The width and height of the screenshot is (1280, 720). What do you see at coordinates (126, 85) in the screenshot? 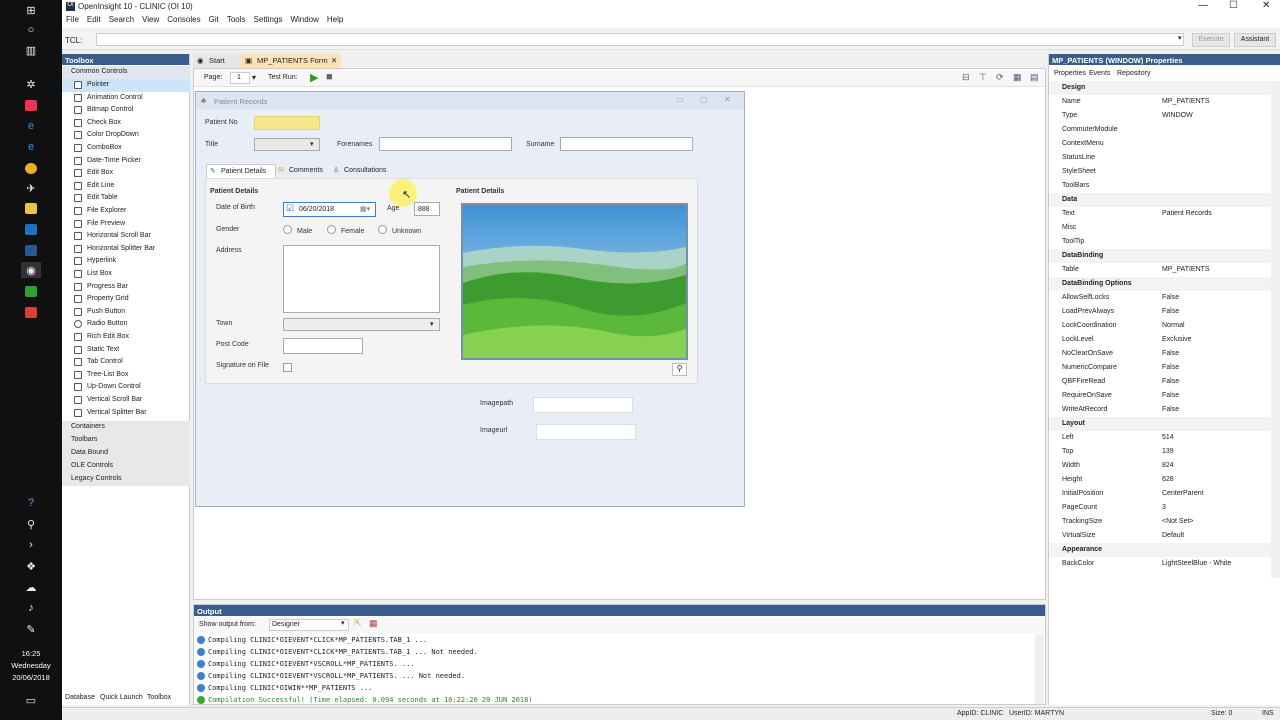
I see `toolbox-item: Pointer` at bounding box center [126, 85].